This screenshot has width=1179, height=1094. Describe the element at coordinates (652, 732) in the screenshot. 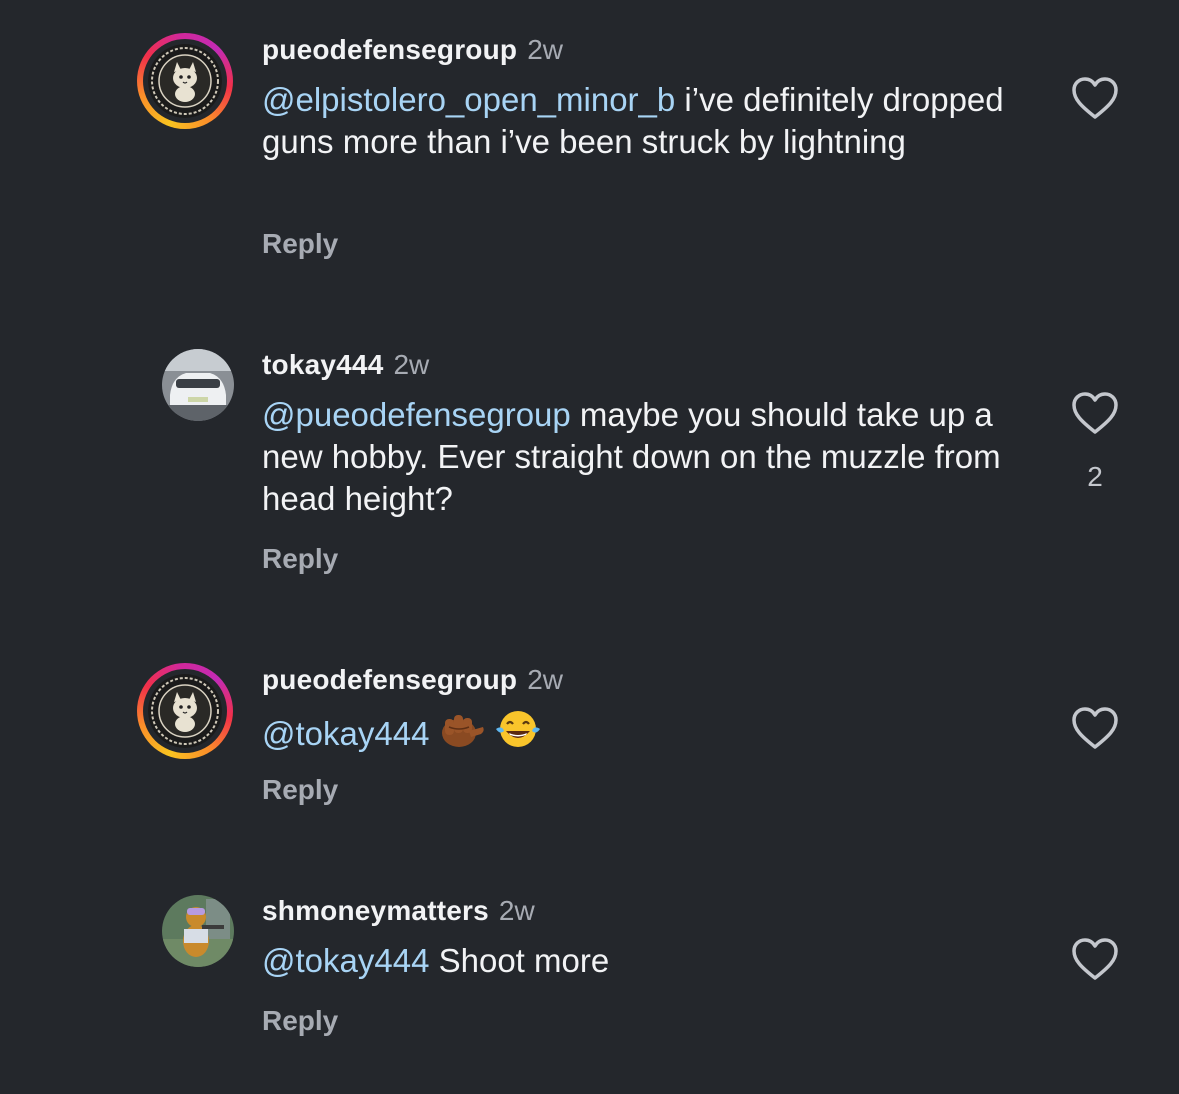

I see `comment-text: @tokay444` at that location.